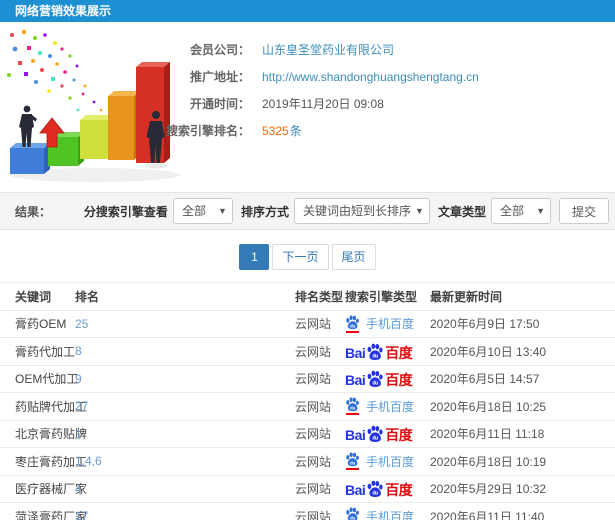  Describe the element at coordinates (307, 434) in the screenshot. I see `table-row: 北京膏药贴牌 1 云网站 Bai du 百度 2020年6月11日 11:18` at that location.